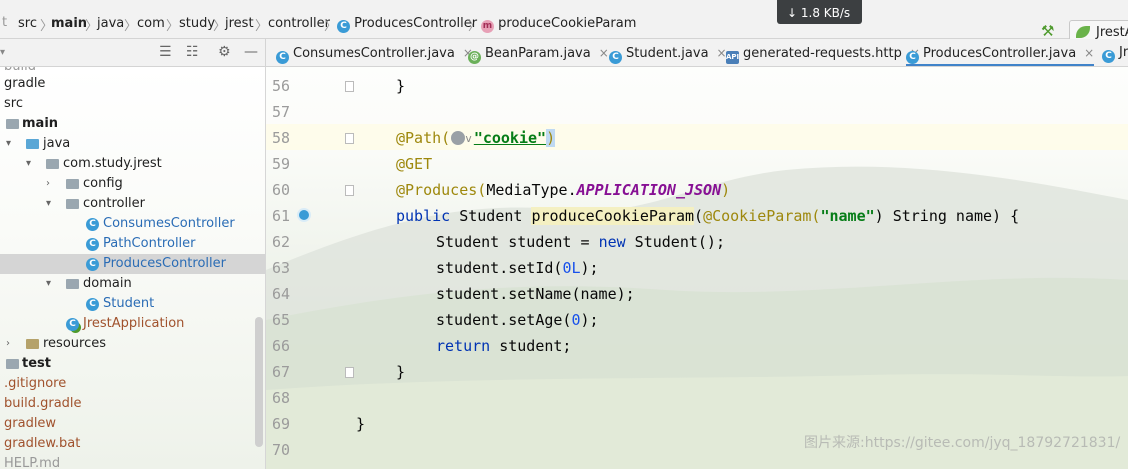  What do you see at coordinates (192, 52) in the screenshot?
I see `collapse-all-icon: ☷` at bounding box center [192, 52].